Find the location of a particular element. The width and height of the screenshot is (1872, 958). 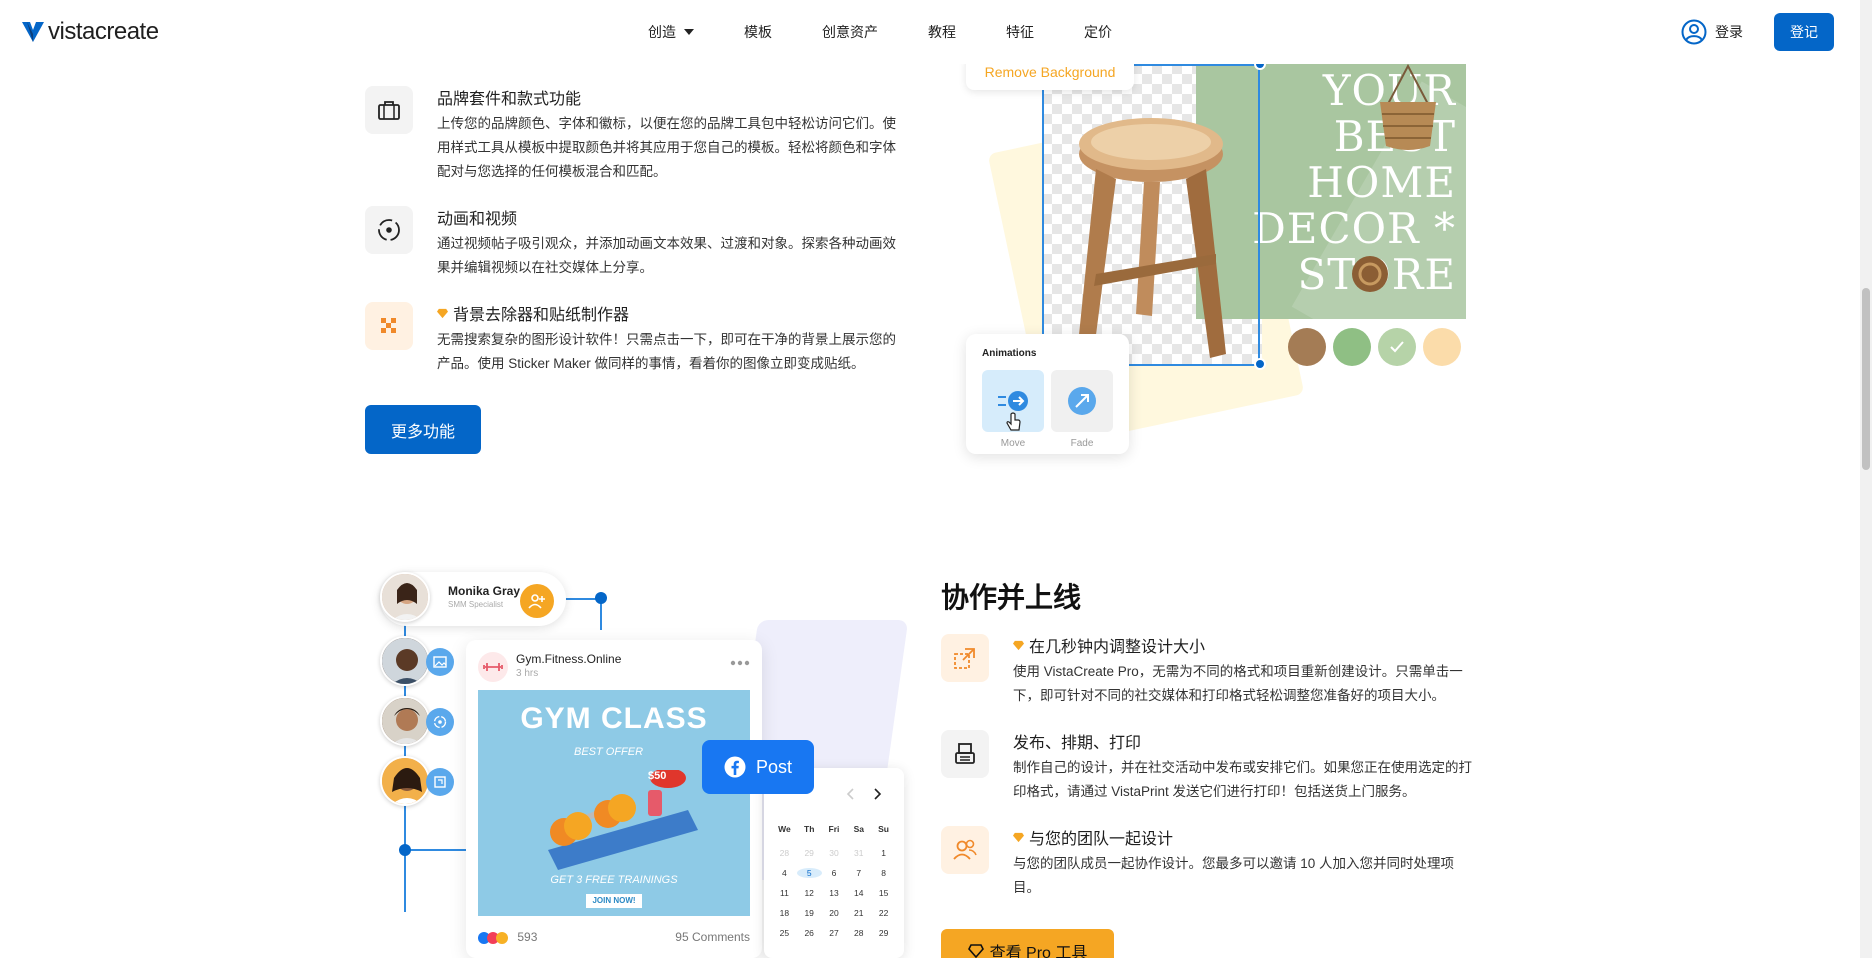

calendar-day: 1 is located at coordinates (883, 853).